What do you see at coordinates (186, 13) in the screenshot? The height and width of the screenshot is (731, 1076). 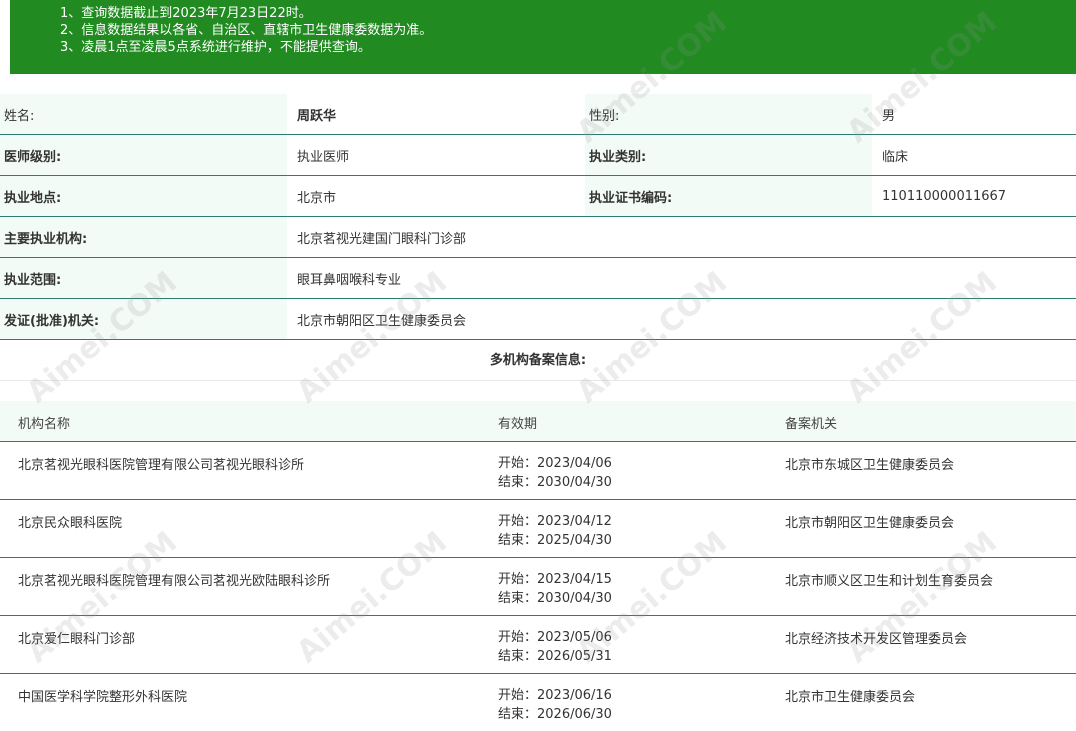 I see `notice-line-1: 1、查询数据截止到2023年7月23日22时。` at bounding box center [186, 13].